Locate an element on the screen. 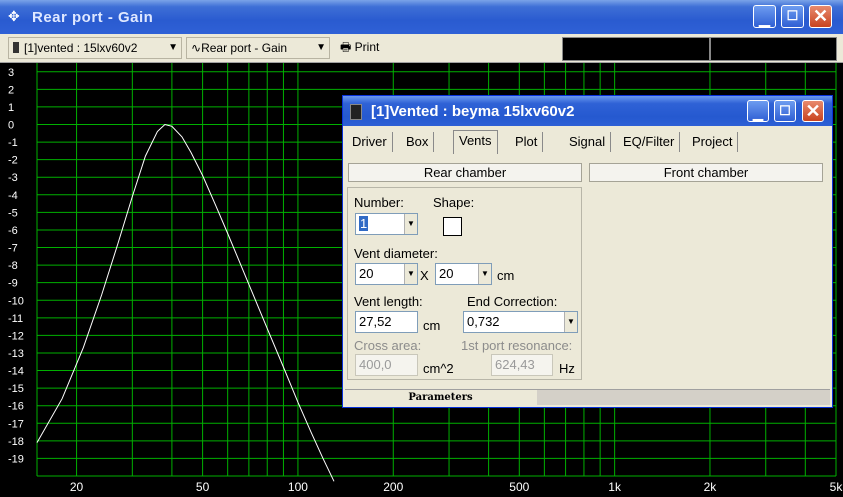  graph-select-value: Rear port - Gain is located at coordinates (244, 48).